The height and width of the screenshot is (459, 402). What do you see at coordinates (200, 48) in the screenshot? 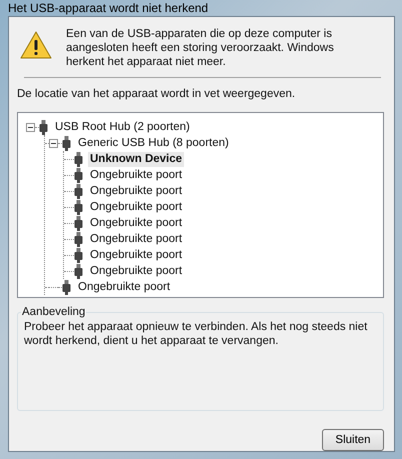
I see `error-message: Een van de USB-apparaten die op deze computer is aangesloten heeft een storing veroorzaakt. Windows herkent het apparaat niet meer.` at bounding box center [200, 48].